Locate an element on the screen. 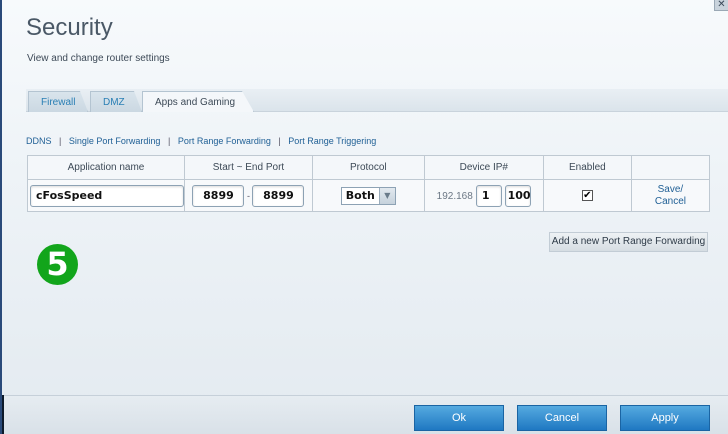 The width and height of the screenshot is (728, 434). tab-apps-and-gaming: Apps and Gaming is located at coordinates (198, 101).